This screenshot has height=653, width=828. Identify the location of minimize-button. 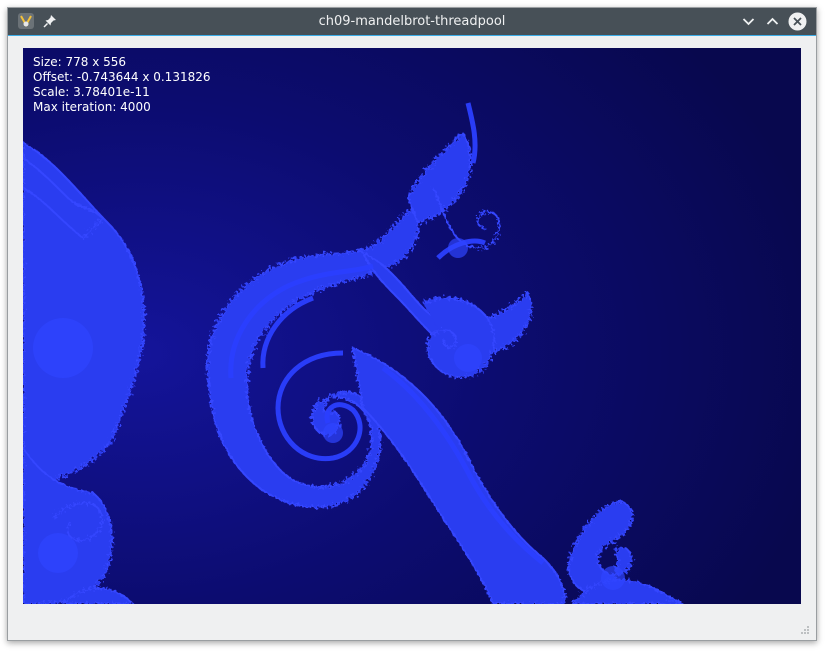
(748, 21).